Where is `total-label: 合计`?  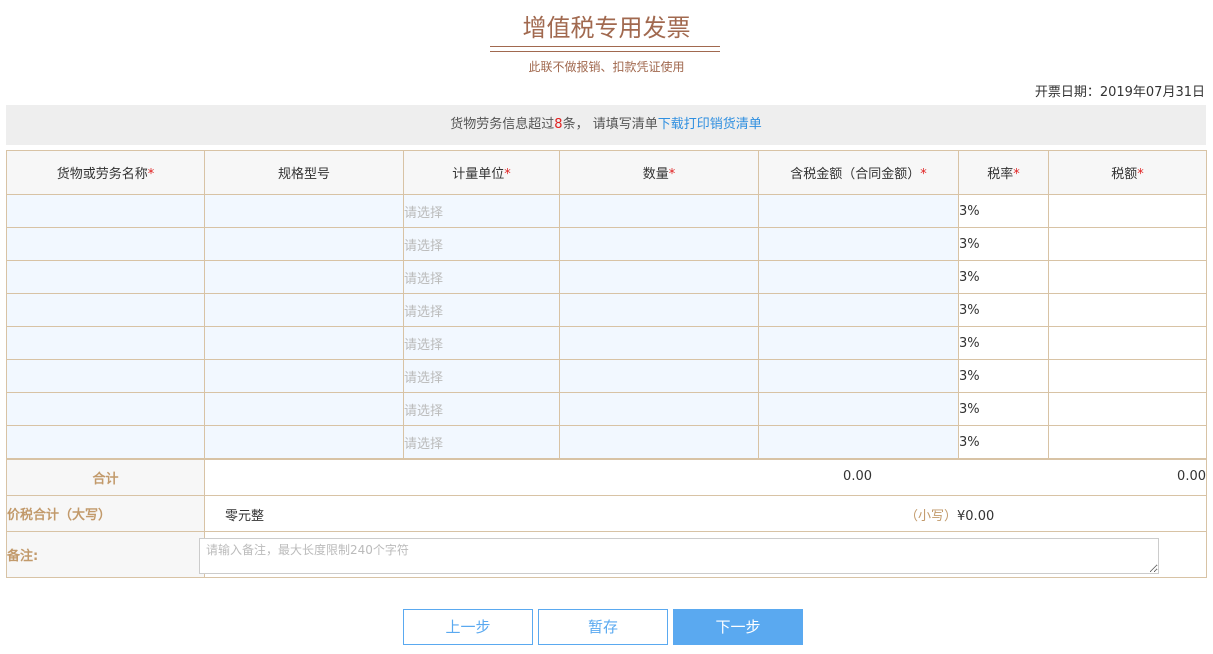 total-label: 合计 is located at coordinates (105, 477).